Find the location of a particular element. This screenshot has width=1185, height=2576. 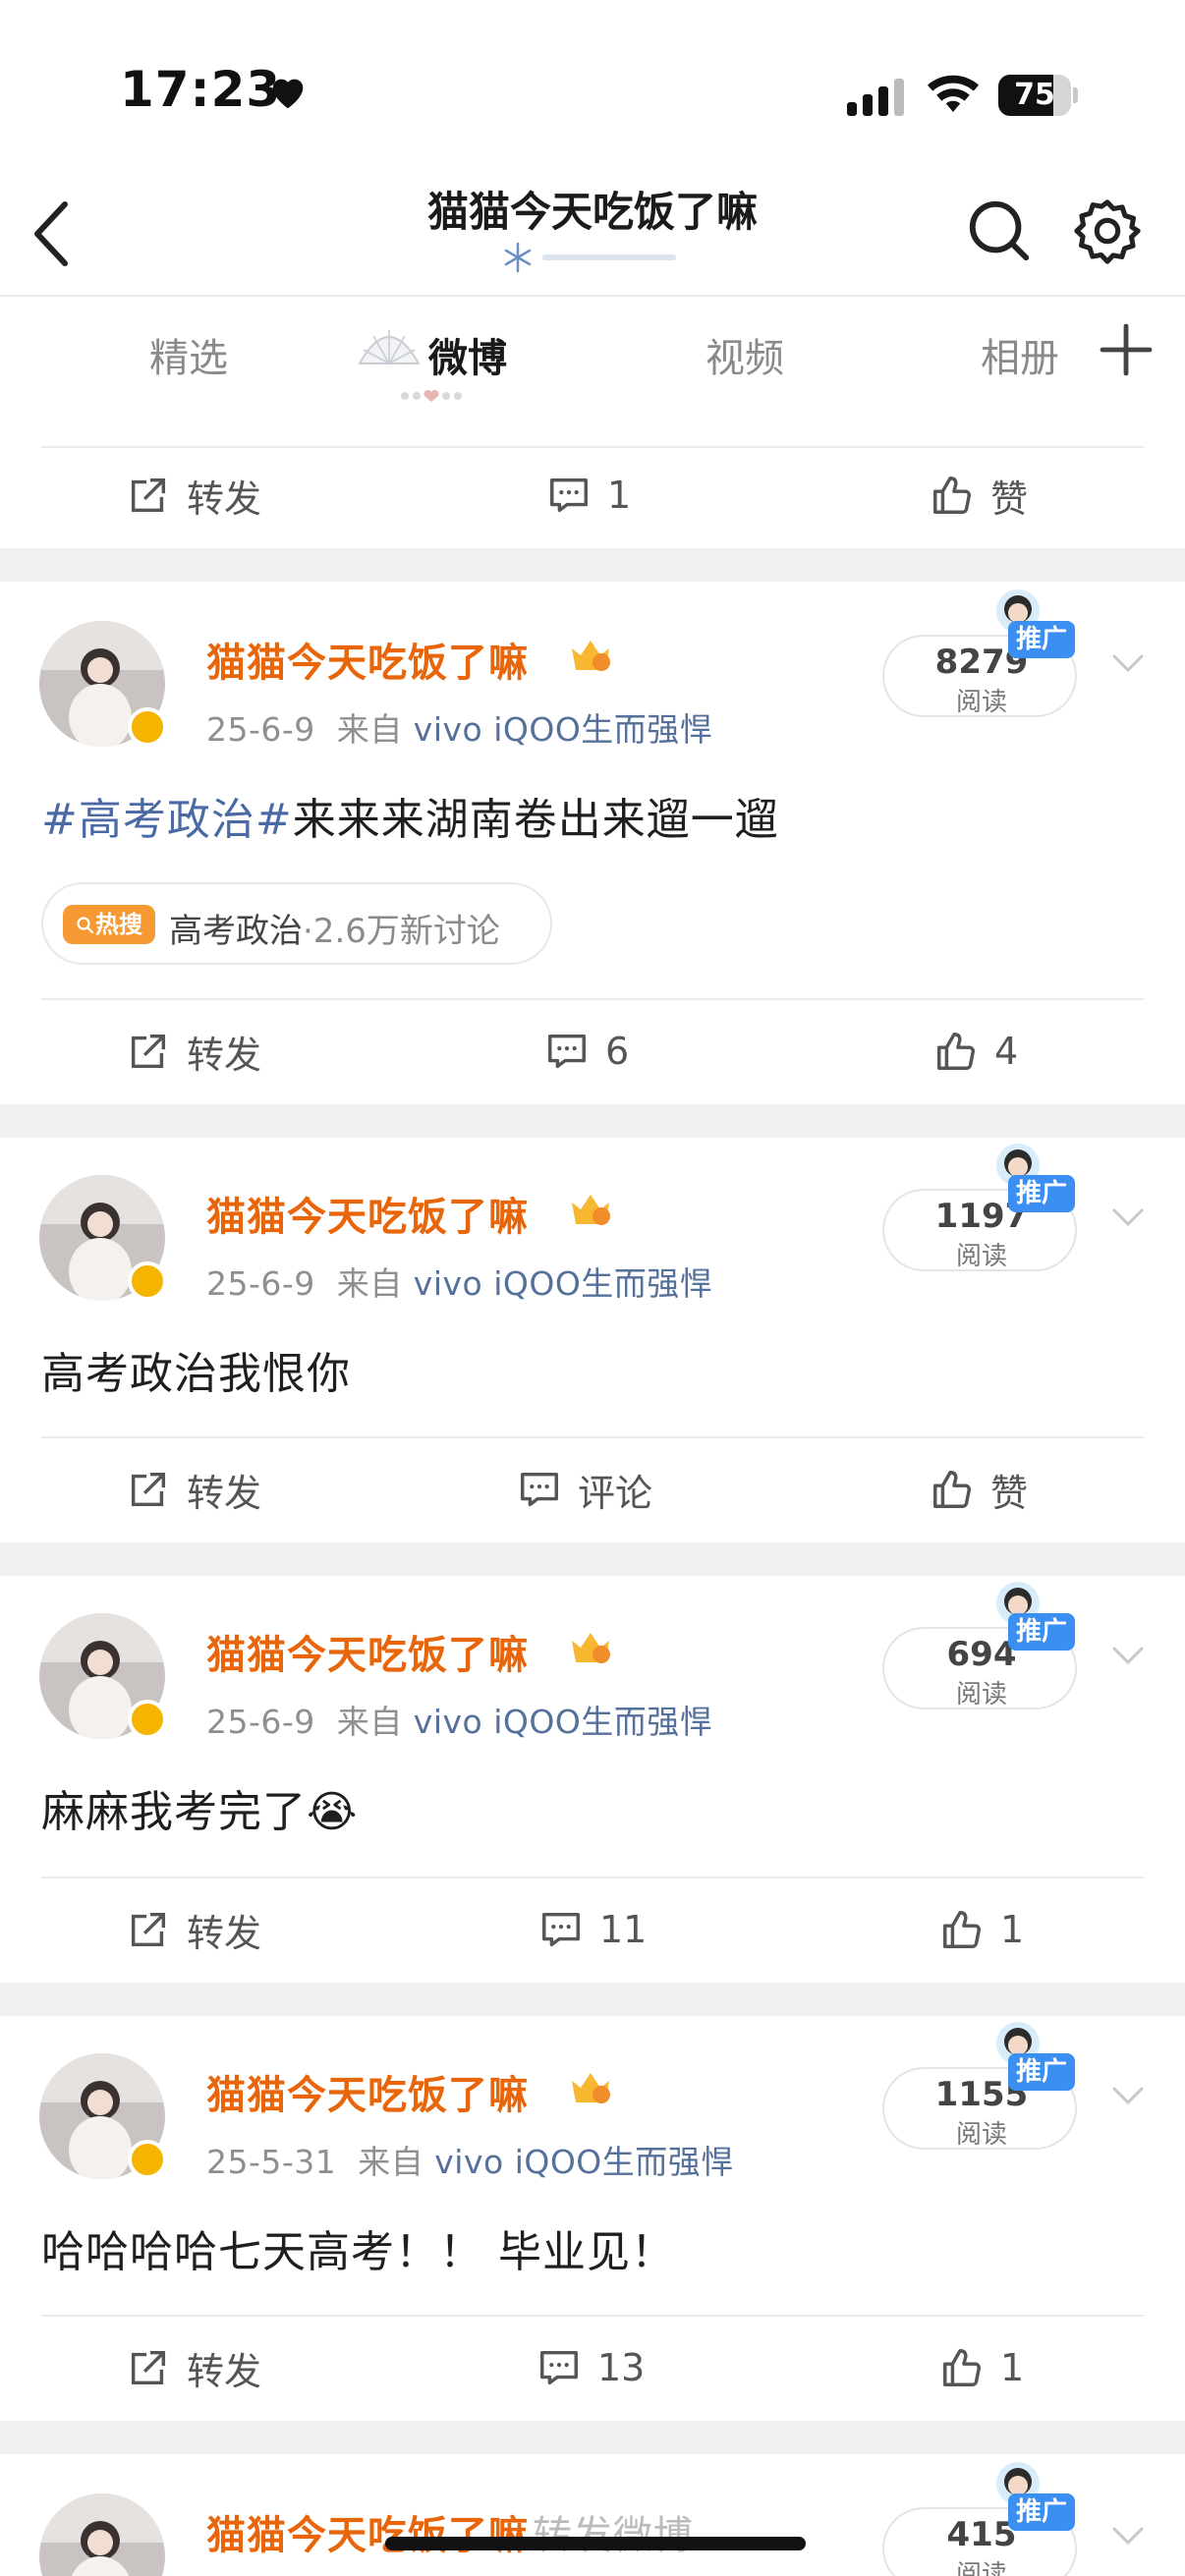

user-name-text: 猫猫今天吃饭了嘛 is located at coordinates (368, 2535).